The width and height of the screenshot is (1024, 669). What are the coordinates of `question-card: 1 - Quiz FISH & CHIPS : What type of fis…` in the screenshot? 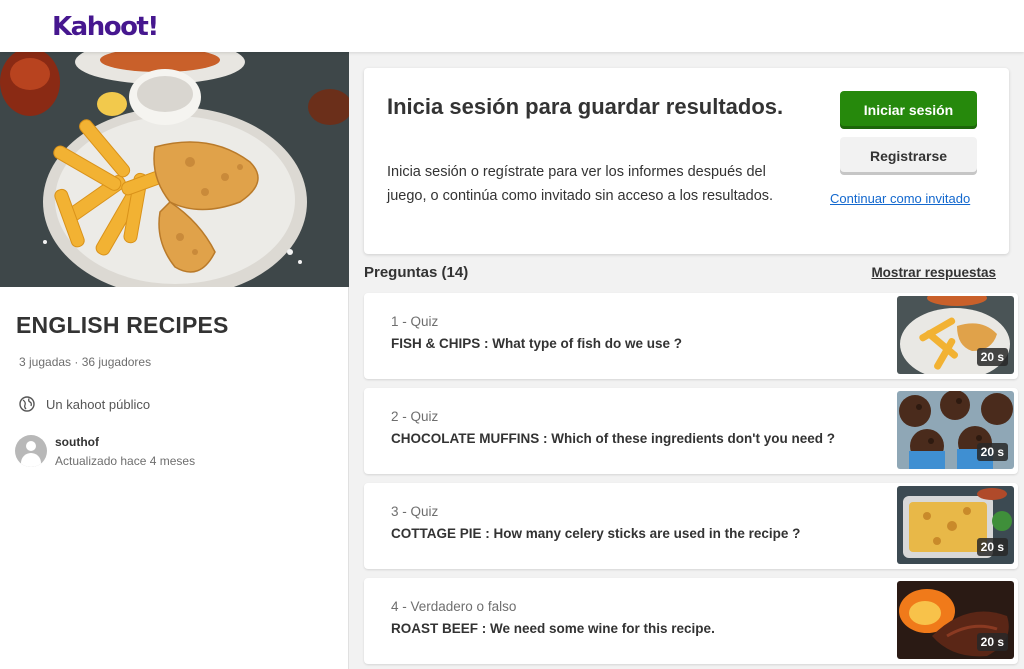 It's located at (691, 336).